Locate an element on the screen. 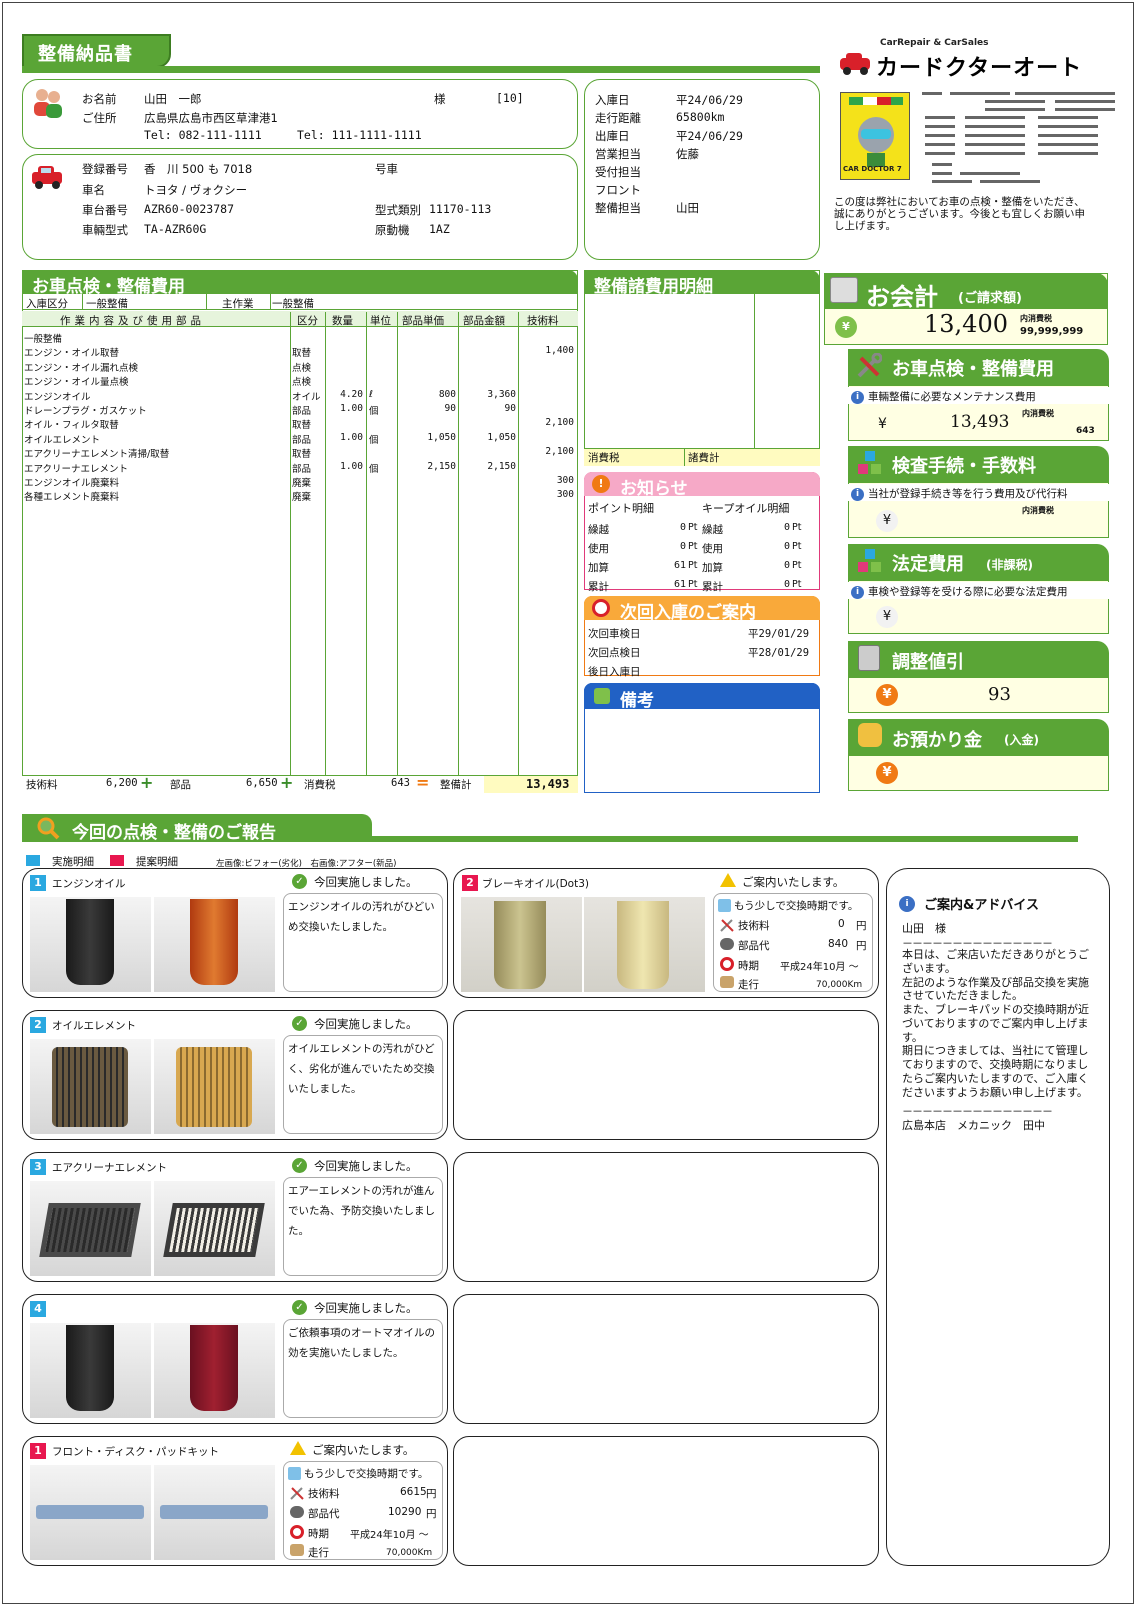 This screenshot has width=1136, height=1606. visit-value-1: 65800km is located at coordinates (700, 117).